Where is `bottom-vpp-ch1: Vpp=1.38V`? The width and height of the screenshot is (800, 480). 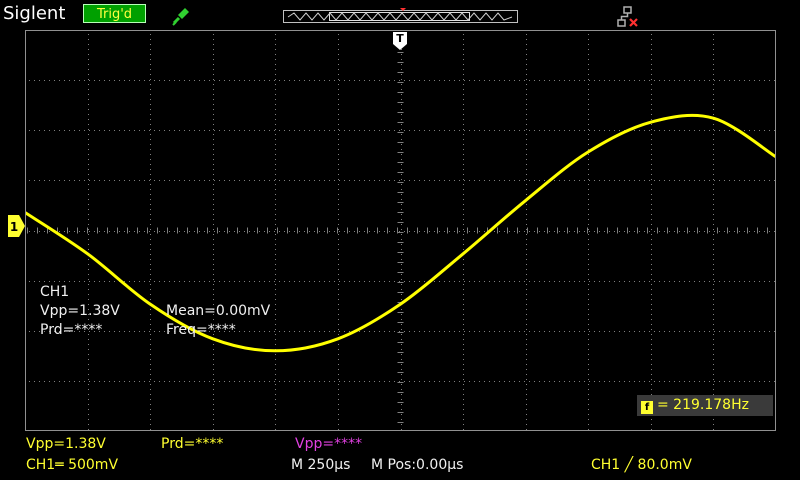
bottom-vpp-ch1: Vpp=1.38V is located at coordinates (66, 444).